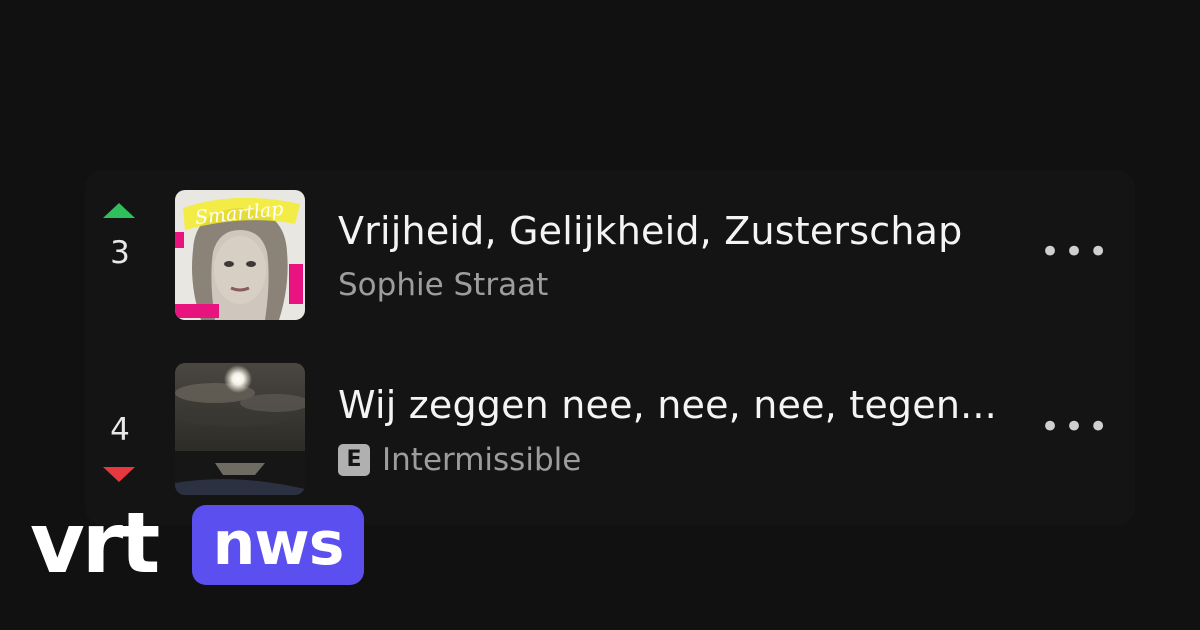  Describe the element at coordinates (354, 460) in the screenshot. I see `explicit-badge-icon: E` at that location.